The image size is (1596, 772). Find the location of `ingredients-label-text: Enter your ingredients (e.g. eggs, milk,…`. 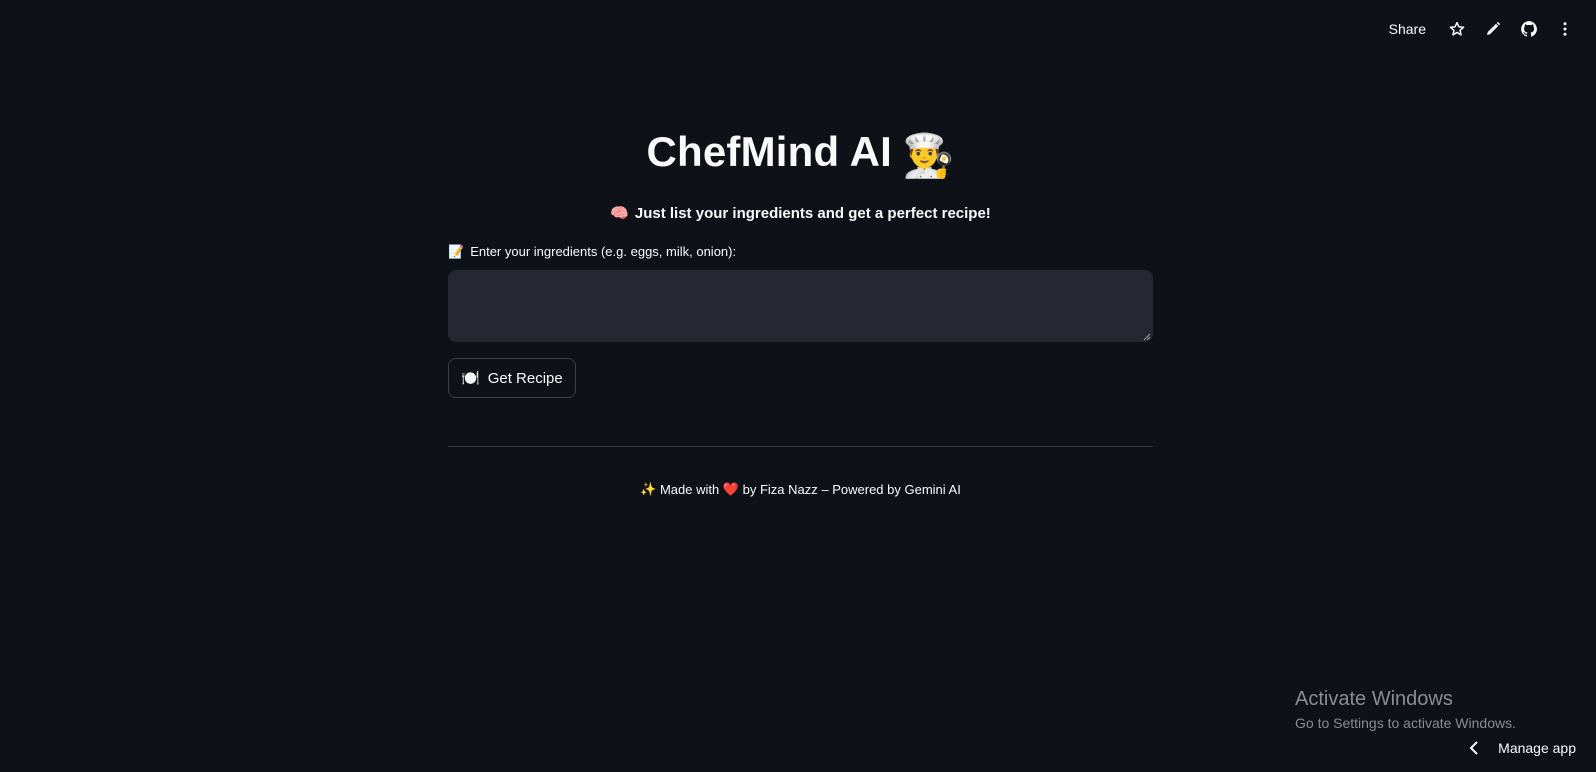

ingredients-label-text: Enter your ingredients (e.g. eggs, milk,… is located at coordinates (603, 251).